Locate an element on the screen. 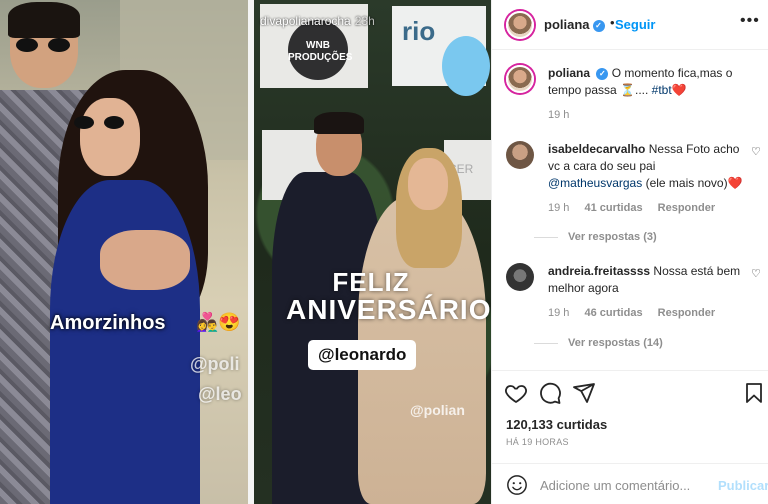  wnb-logo: WNB PRODUÇÕES is located at coordinates (320, 50).